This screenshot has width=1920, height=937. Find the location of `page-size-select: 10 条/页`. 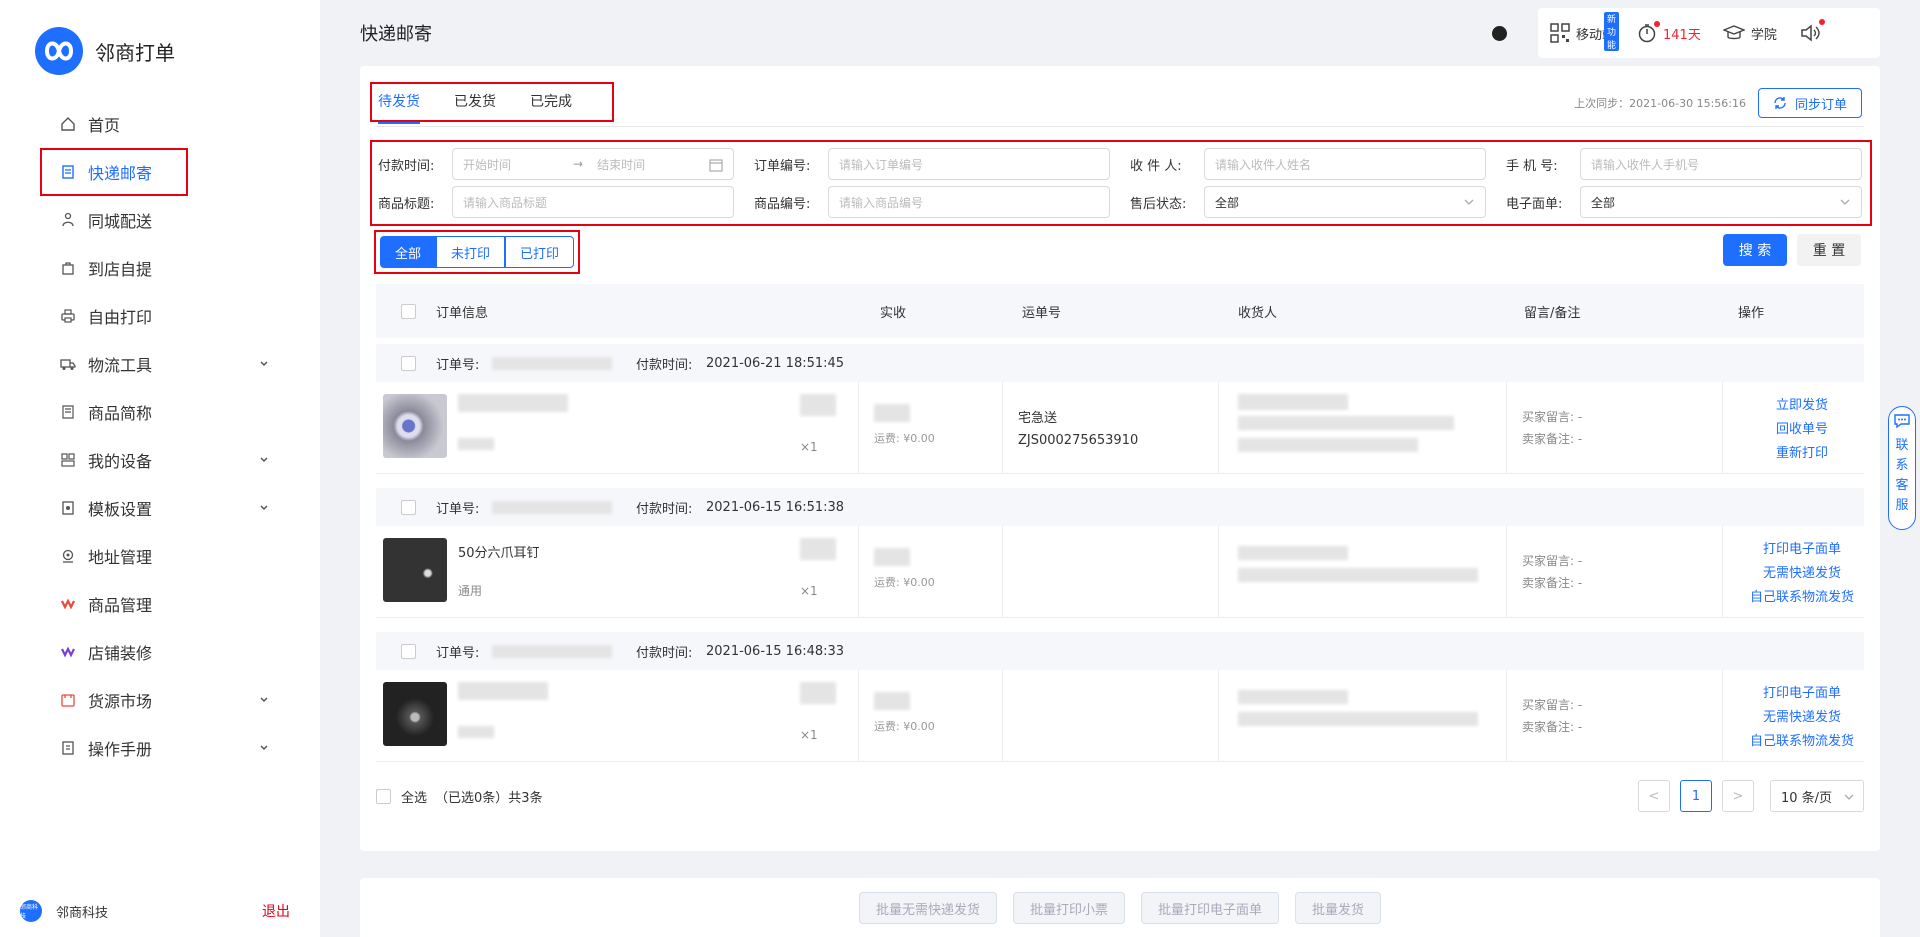

page-size-select: 10 条/页 is located at coordinates (1817, 796).